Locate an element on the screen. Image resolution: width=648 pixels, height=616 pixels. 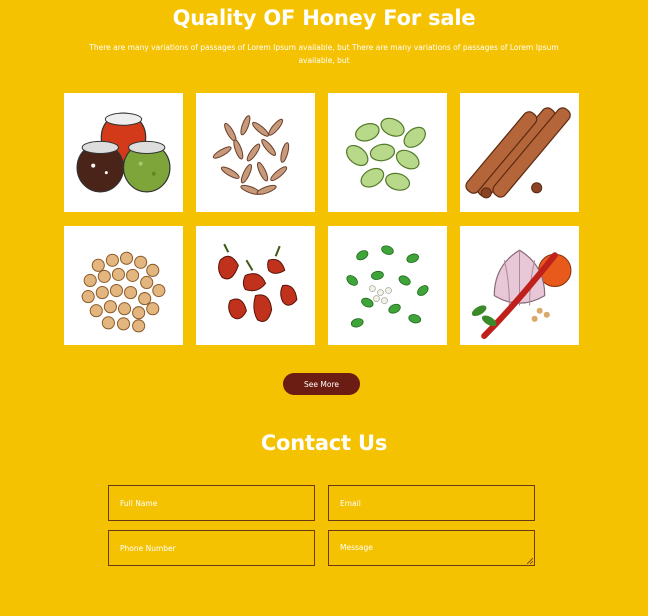
garlic-chili-onion-icon is located at coordinates (521, 294).